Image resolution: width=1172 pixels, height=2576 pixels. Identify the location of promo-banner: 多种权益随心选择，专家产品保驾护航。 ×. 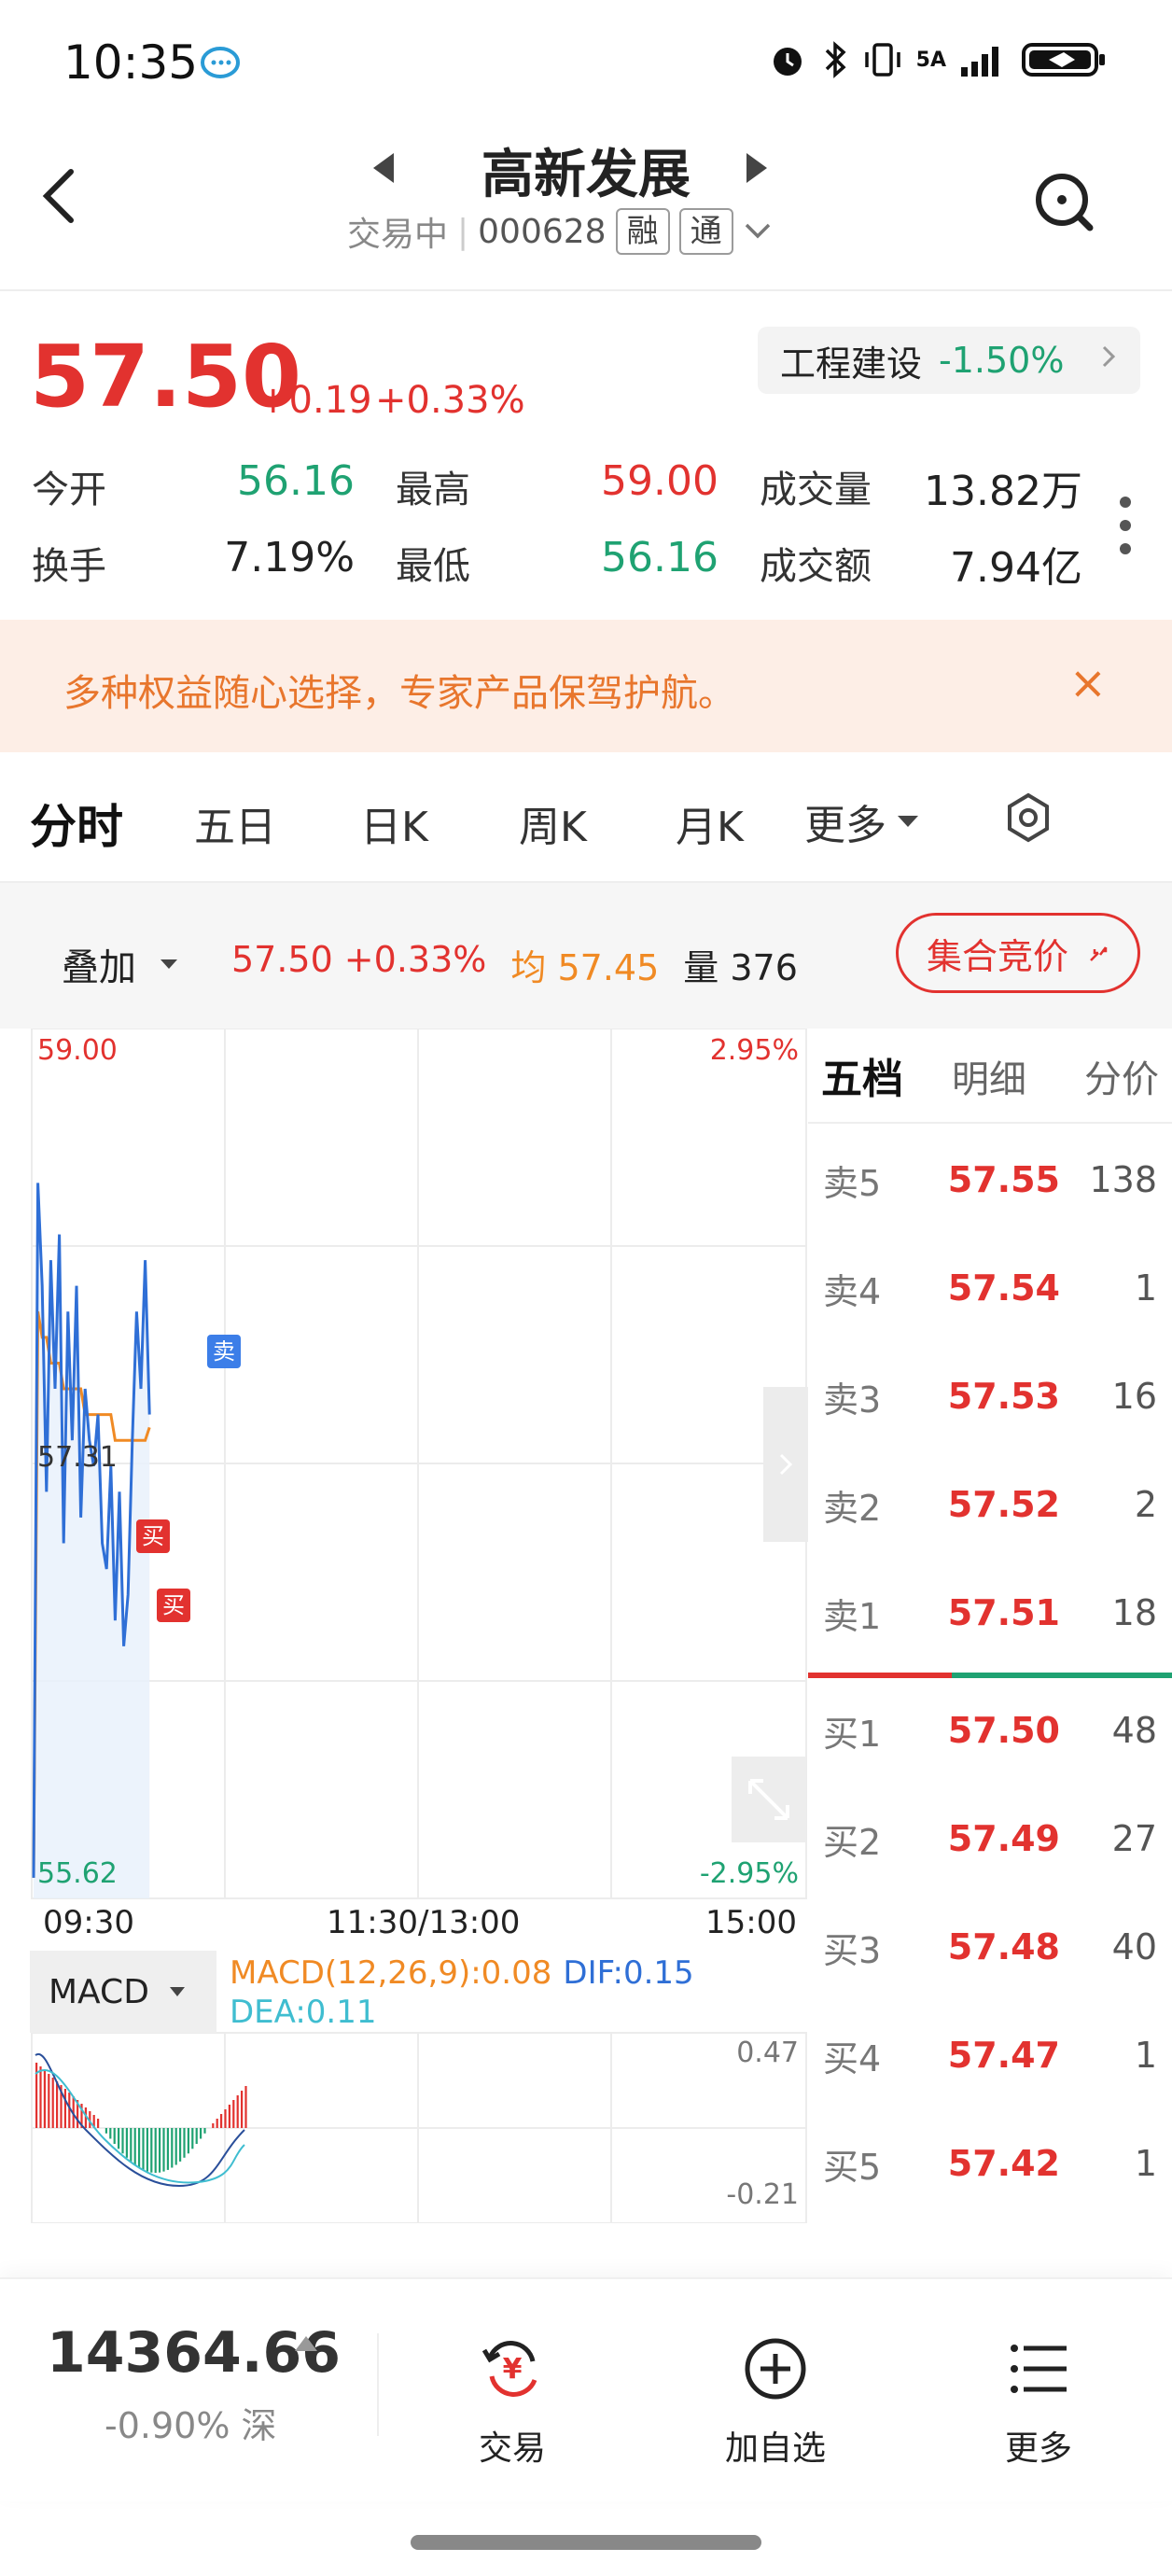
(586, 686).